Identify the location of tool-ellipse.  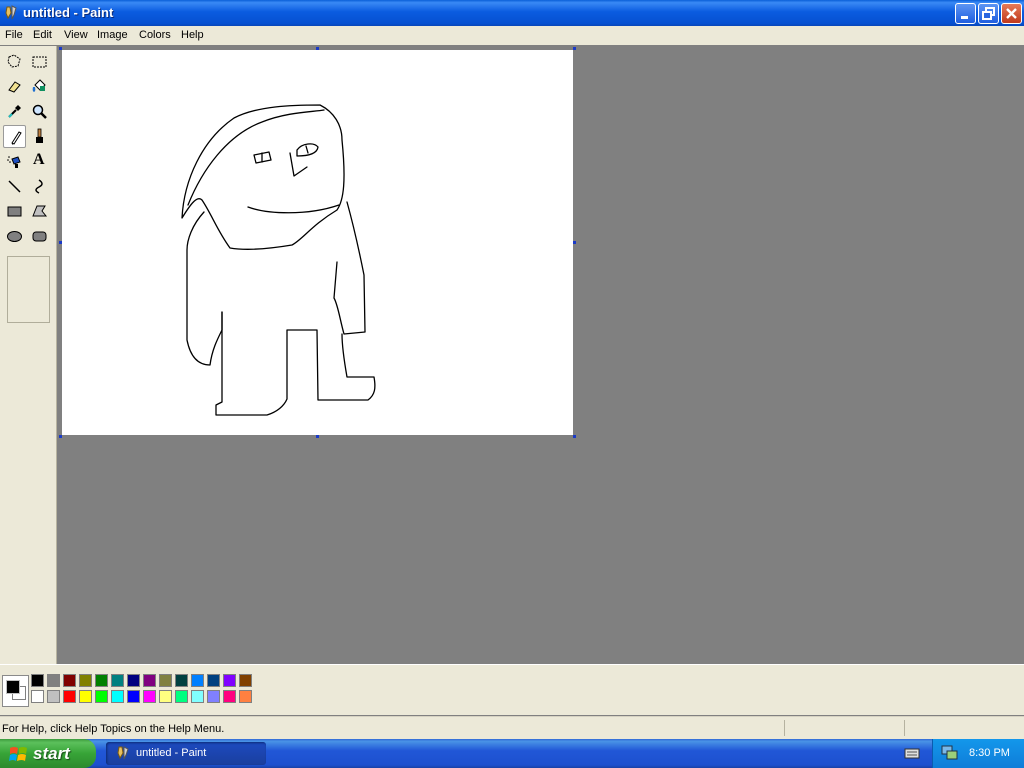
(14, 236).